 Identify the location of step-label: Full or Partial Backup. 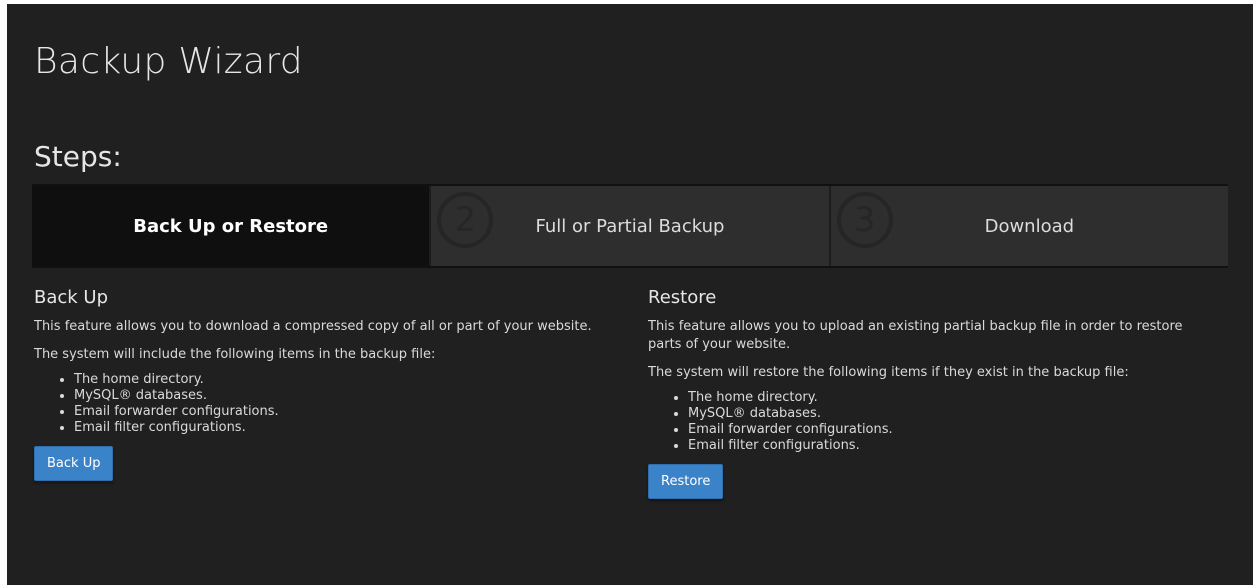
(630, 226).